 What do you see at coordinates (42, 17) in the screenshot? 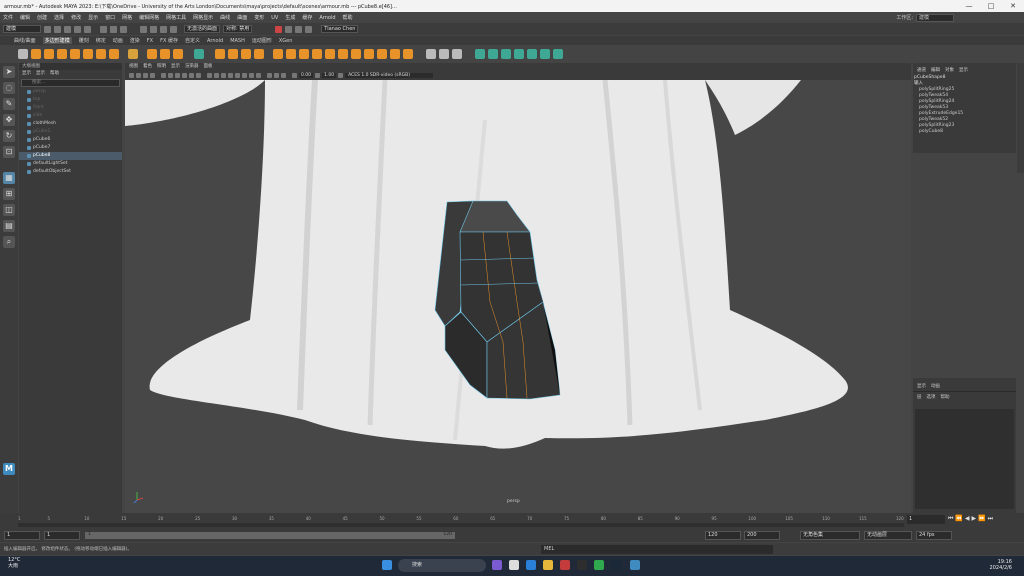
I see `menu-item: 创建` at bounding box center [42, 17].